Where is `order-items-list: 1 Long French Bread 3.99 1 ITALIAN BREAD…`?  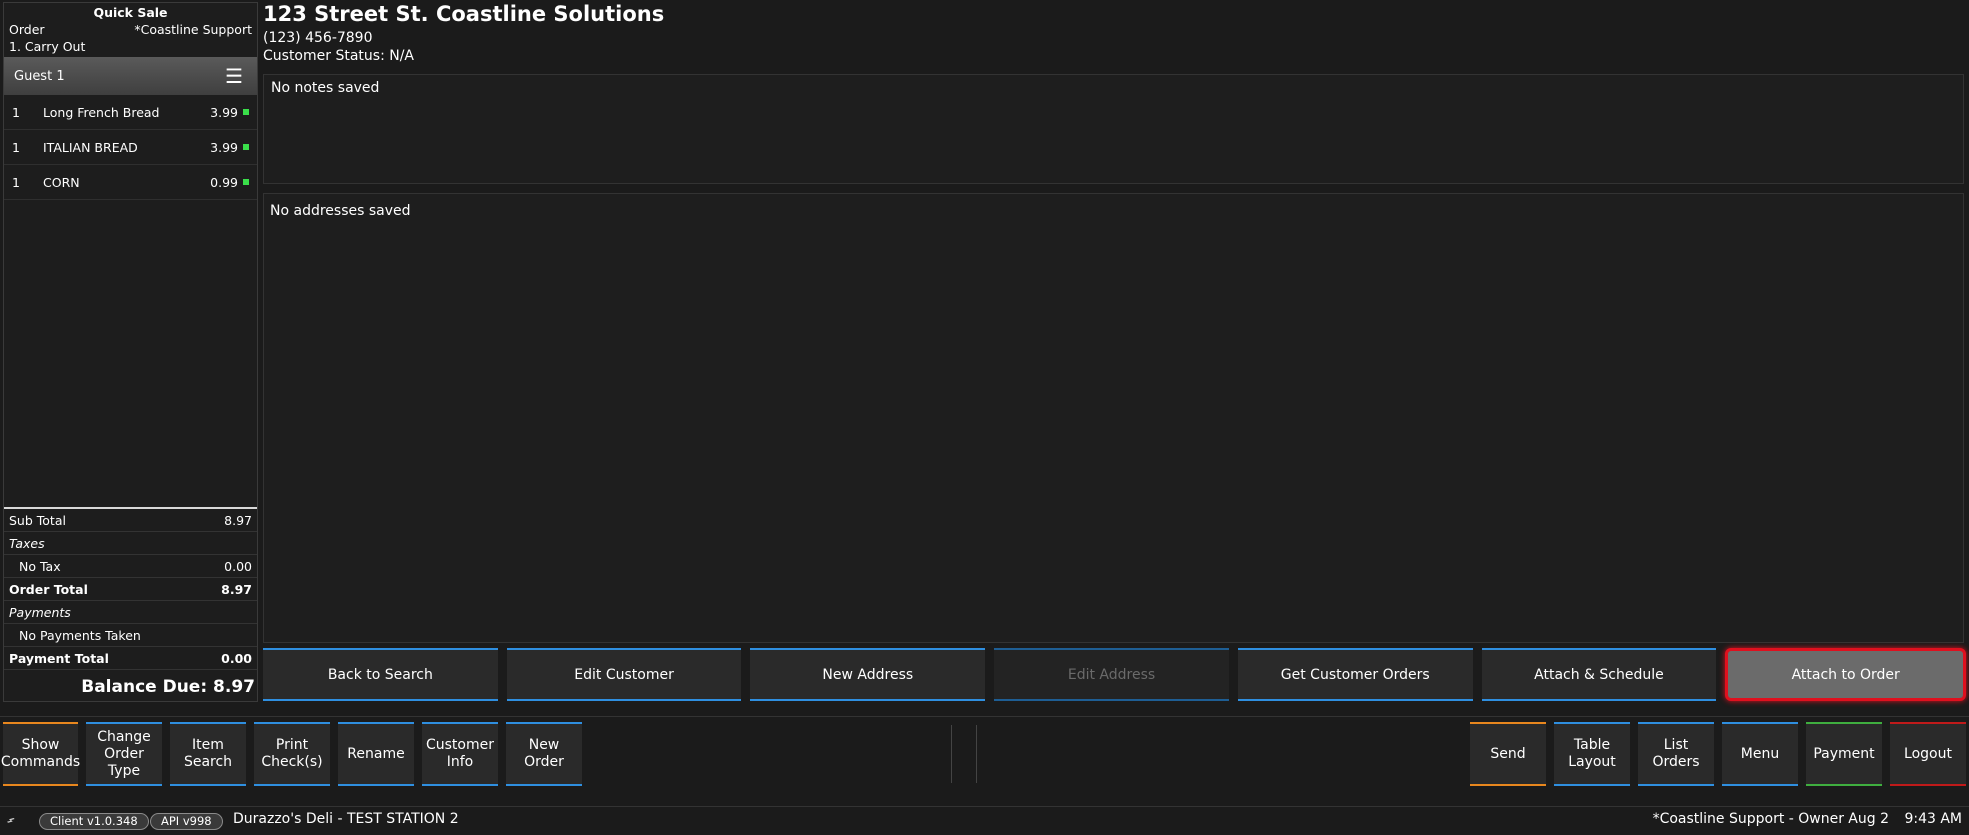 order-items-list: 1 Long French Bread 3.99 1 ITALIAN BREAD… is located at coordinates (130, 147).